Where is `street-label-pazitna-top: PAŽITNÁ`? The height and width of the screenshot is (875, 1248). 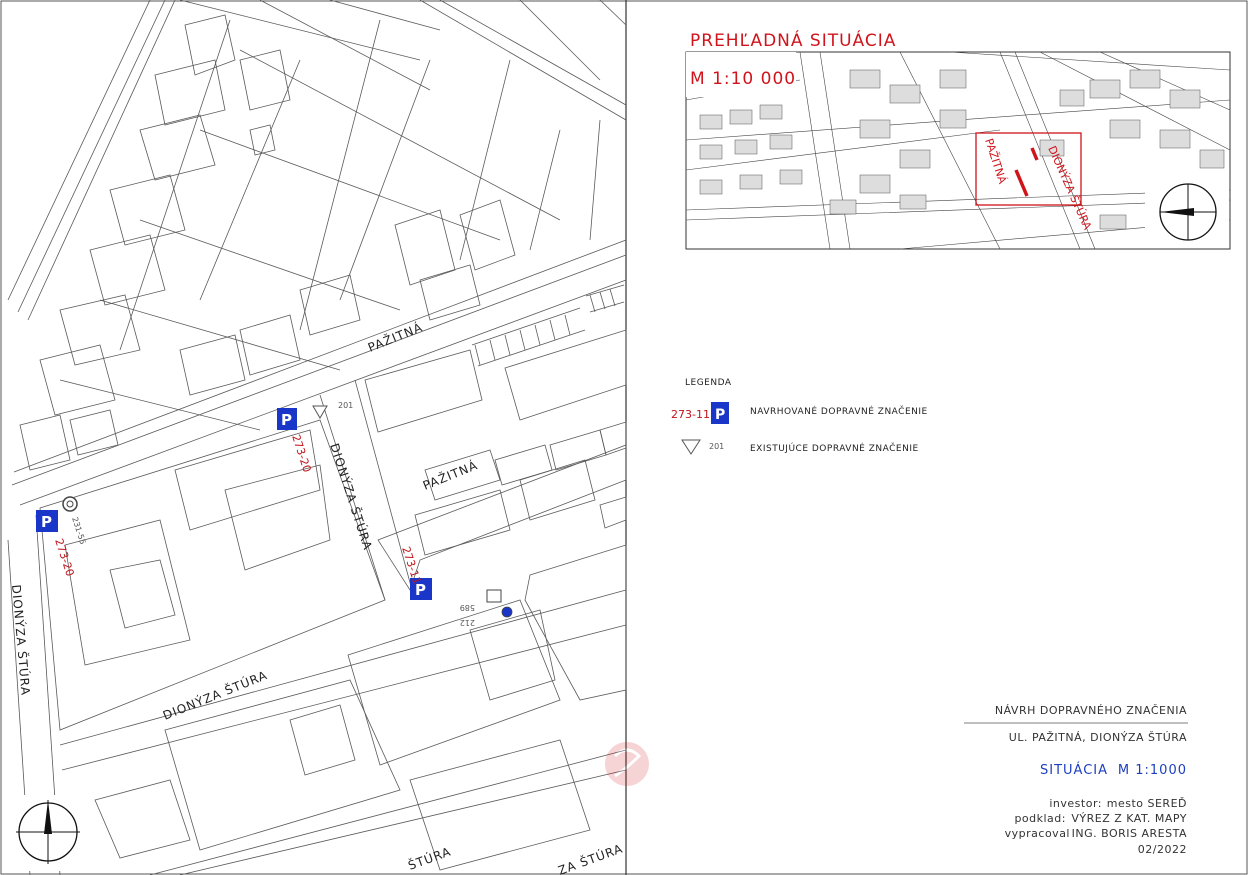
street-label-pazitna-top: PAŽITNÁ is located at coordinates (395, 337).